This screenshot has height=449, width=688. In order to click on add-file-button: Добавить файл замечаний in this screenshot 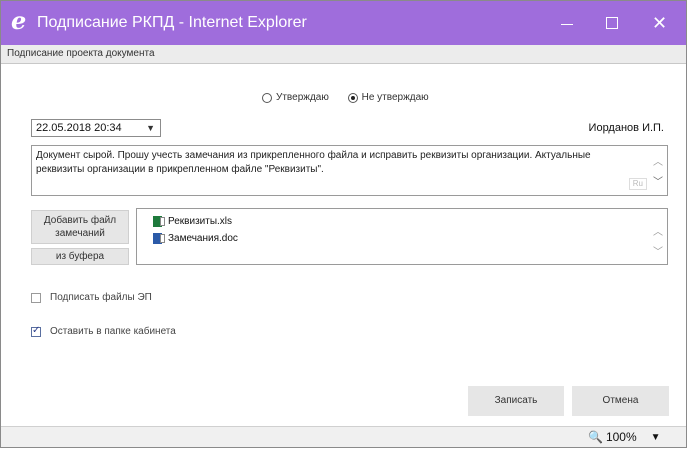, I will do `click(80, 227)`.